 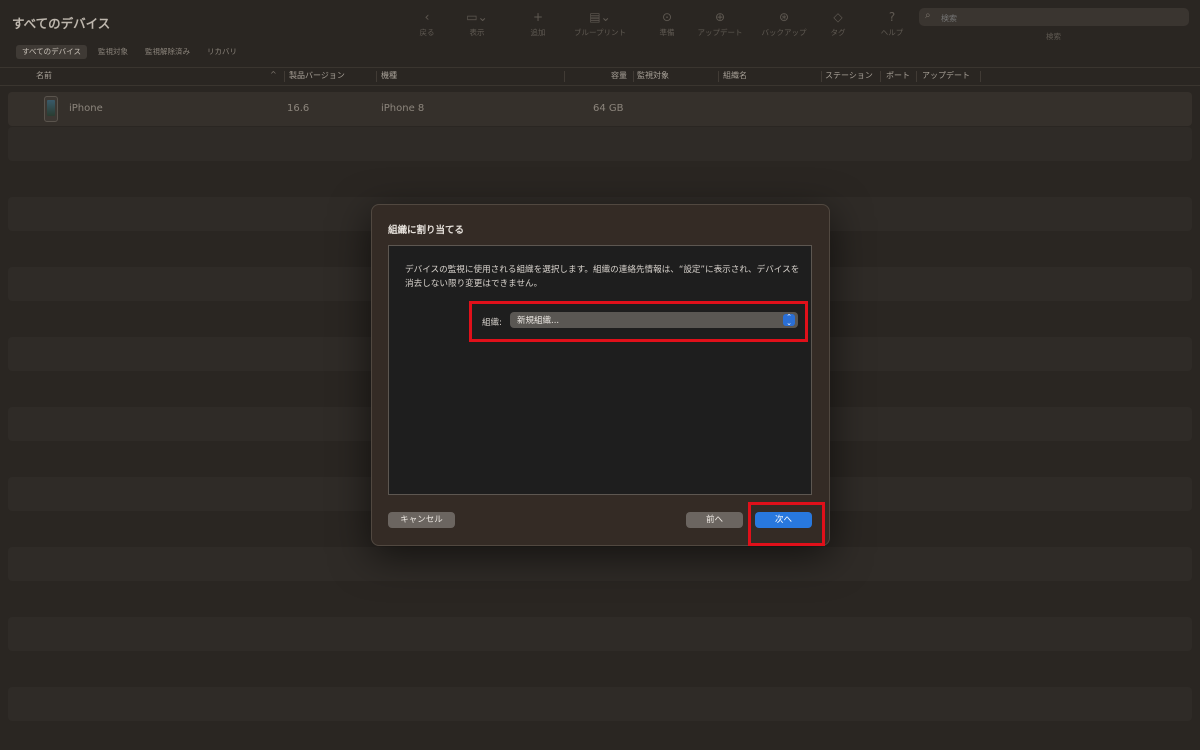 I want to click on highlight-organization-box, so click(x=638, y=321).